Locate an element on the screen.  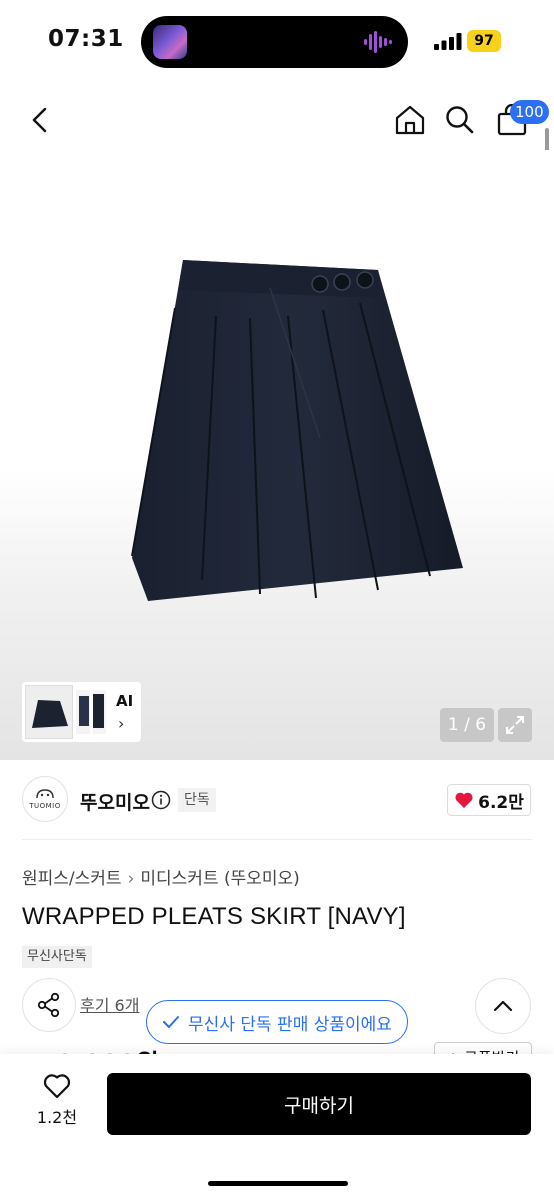
chevron-up-icon is located at coordinates (503, 1006).